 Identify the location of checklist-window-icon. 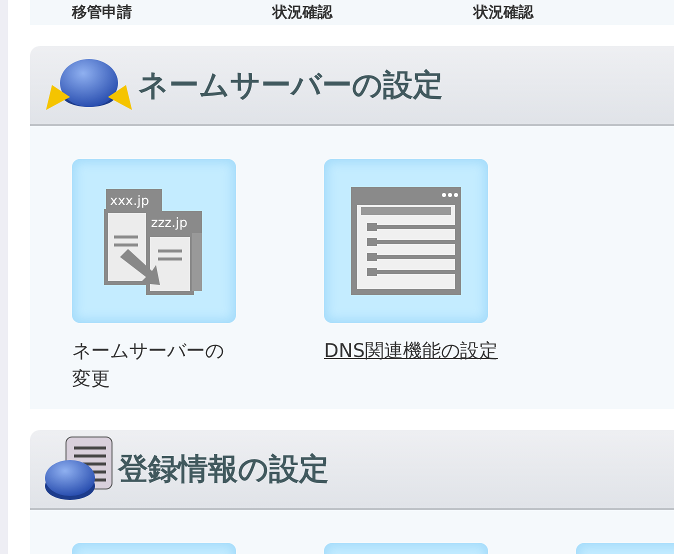
(406, 241).